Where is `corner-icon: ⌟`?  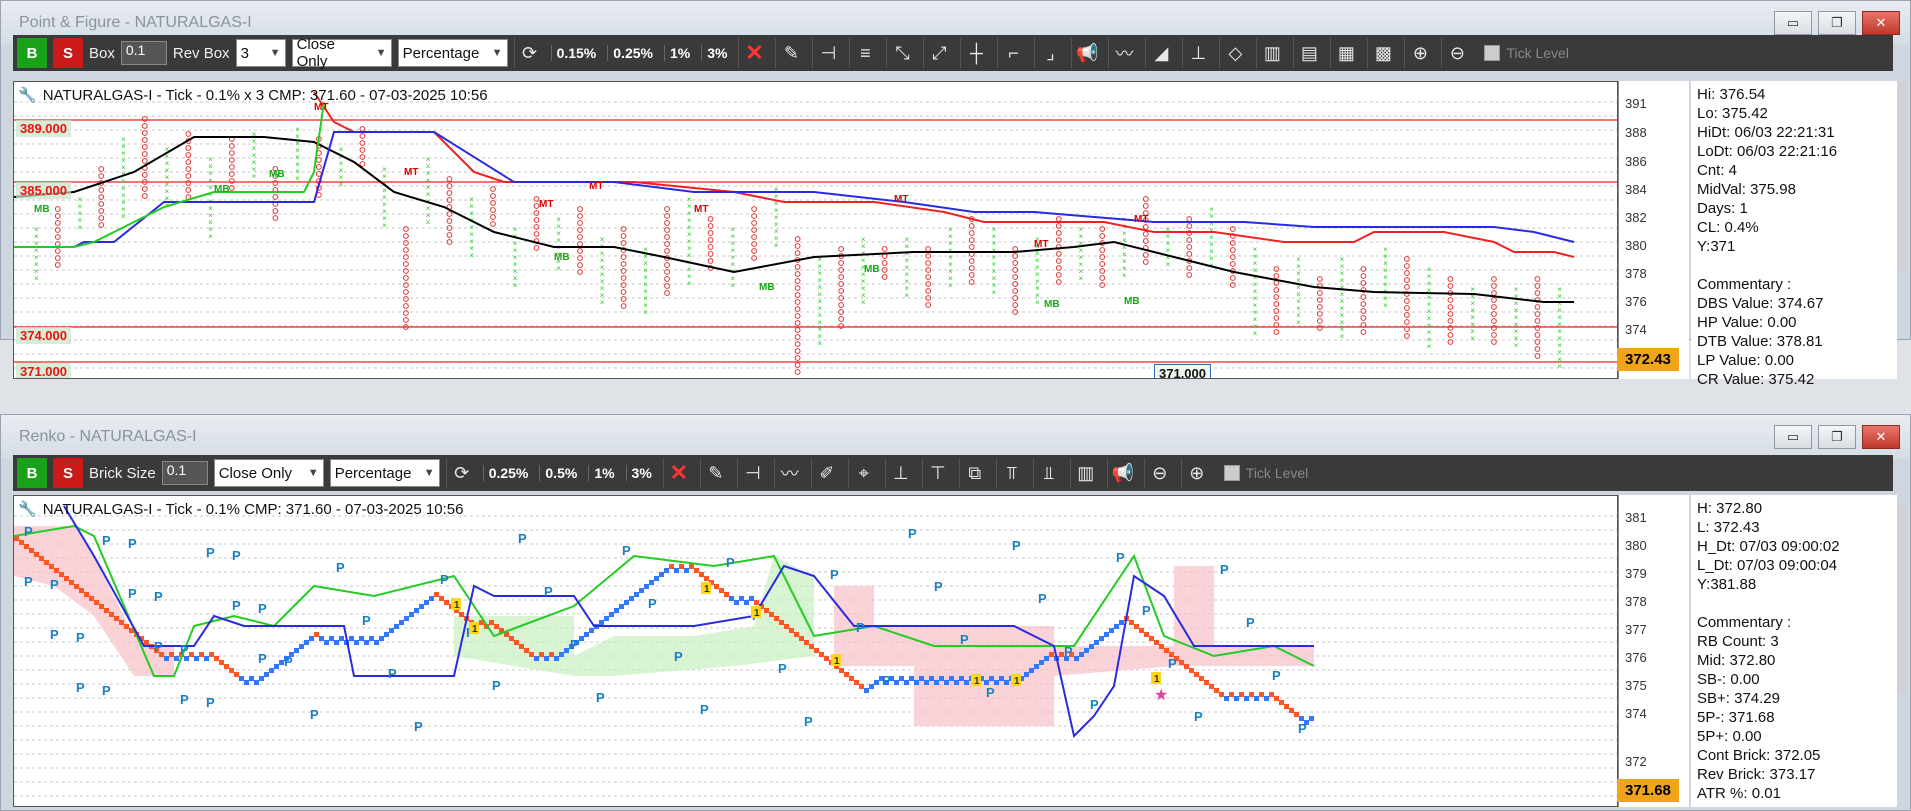 corner-icon: ⌟ is located at coordinates (1049, 53).